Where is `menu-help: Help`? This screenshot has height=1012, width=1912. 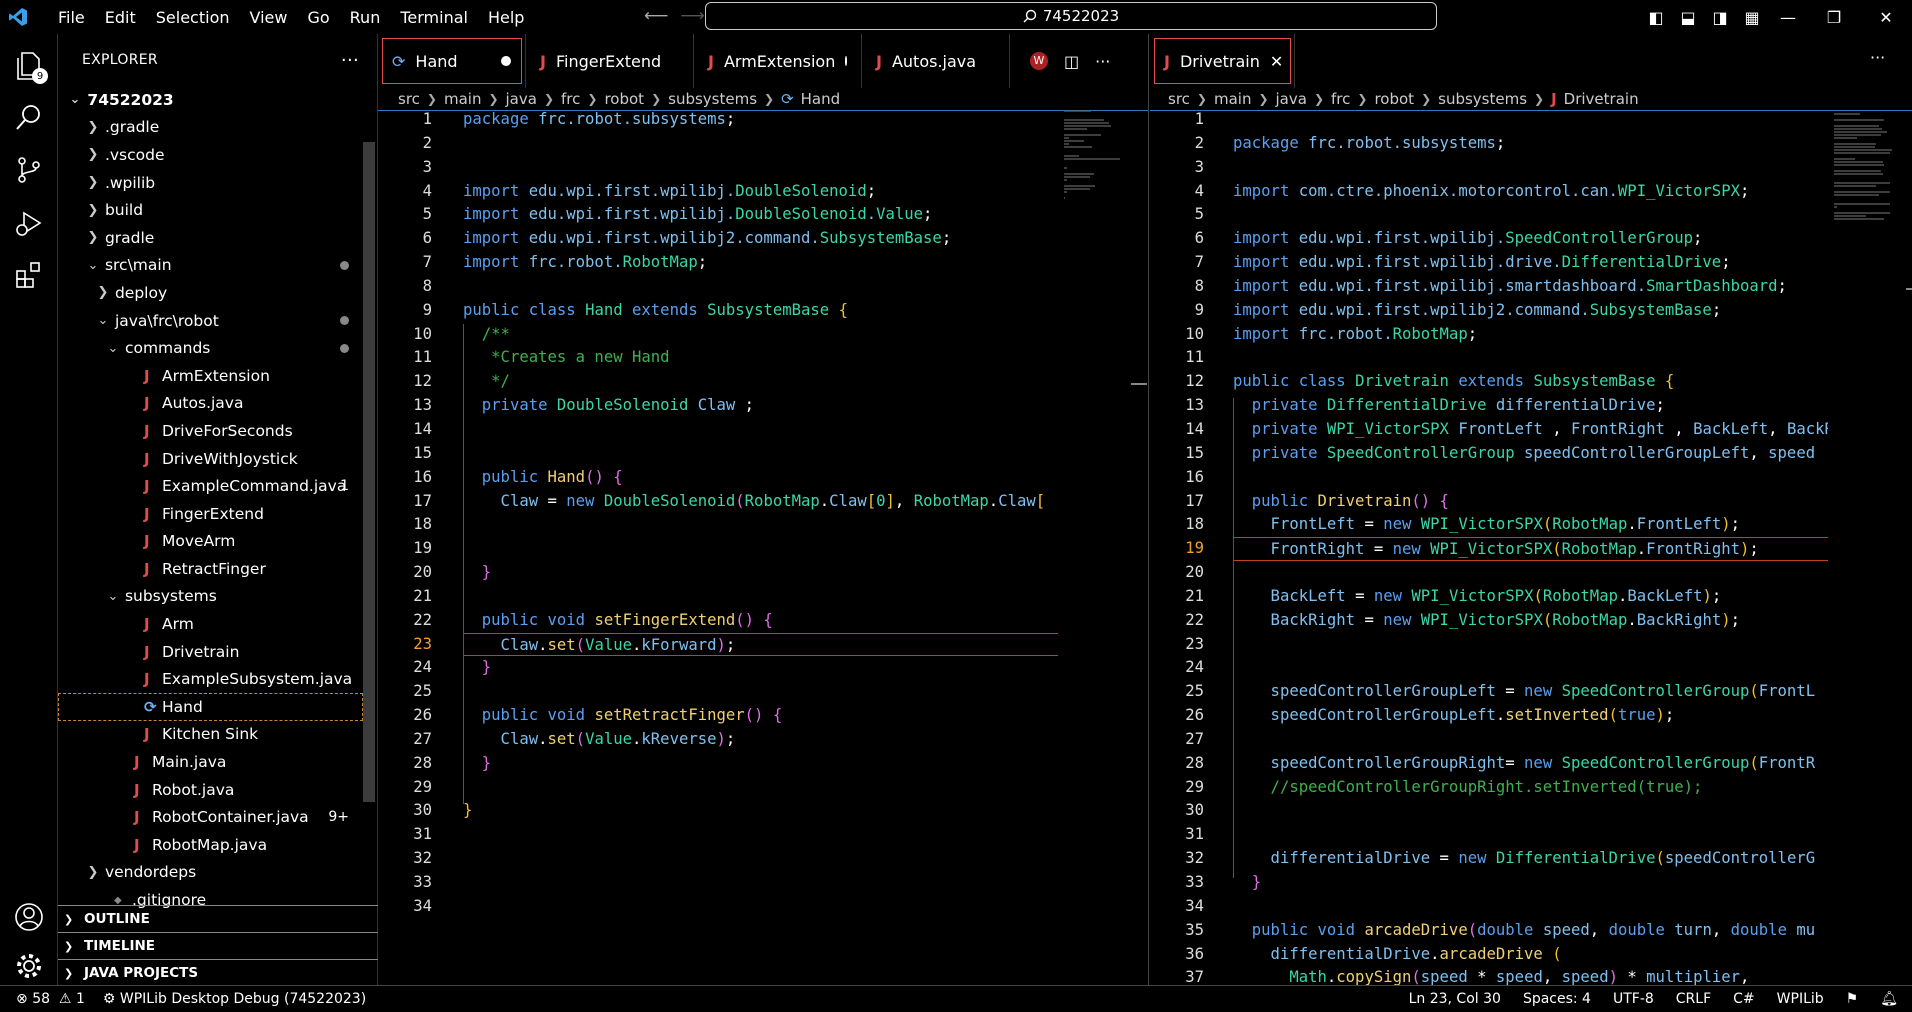
menu-help: Help is located at coordinates (506, 17).